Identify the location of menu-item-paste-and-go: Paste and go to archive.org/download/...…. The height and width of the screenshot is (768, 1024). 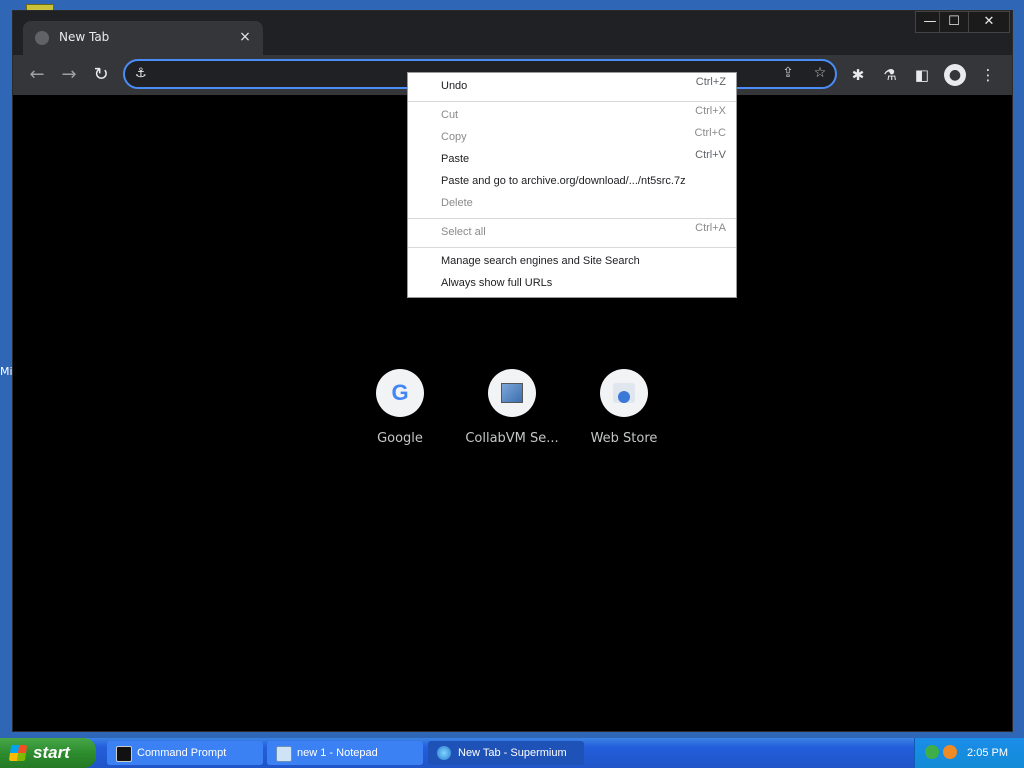
(583, 181).